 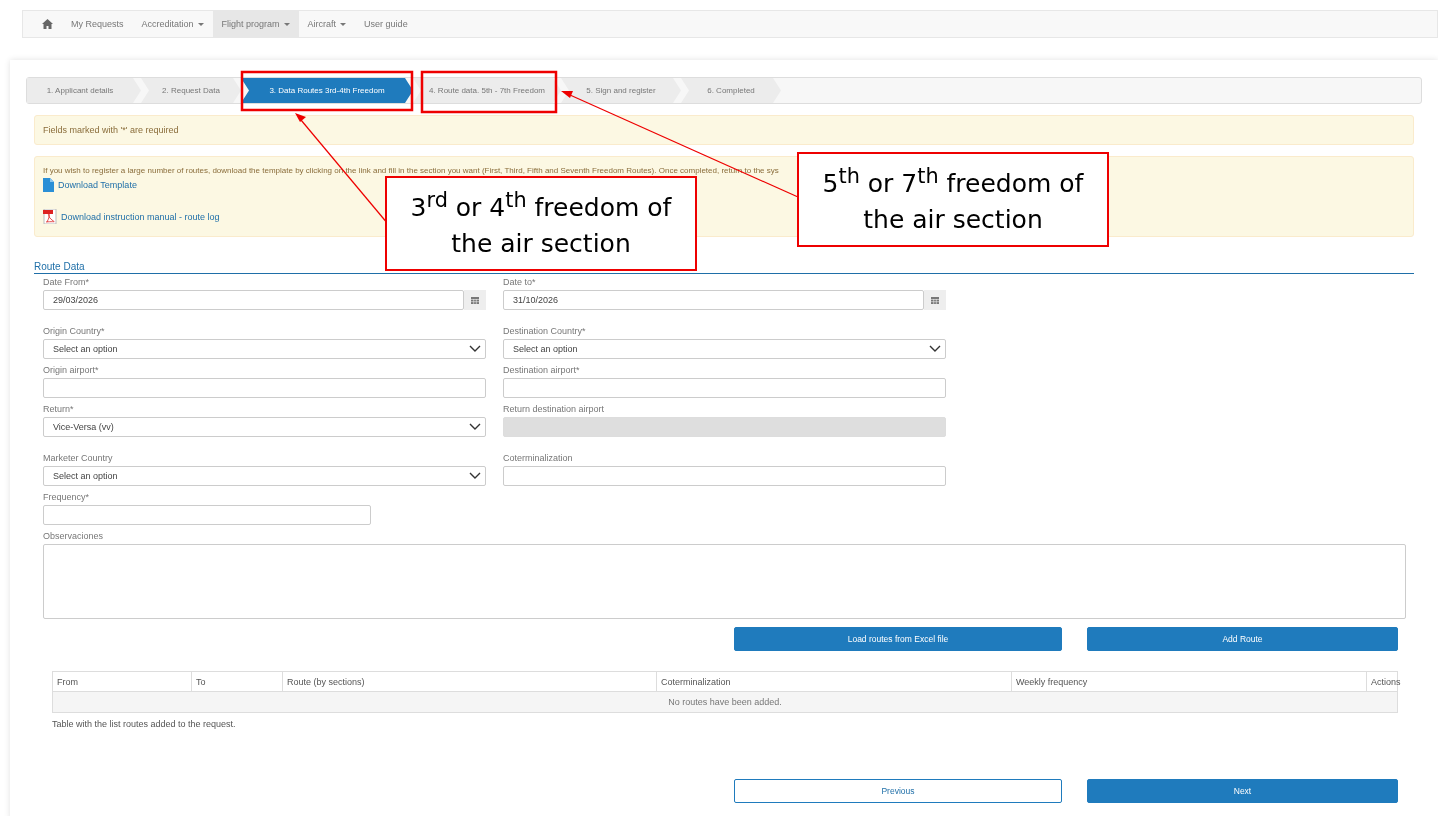 What do you see at coordinates (253, 300) in the screenshot?
I see `date-field: 29/03/2026` at bounding box center [253, 300].